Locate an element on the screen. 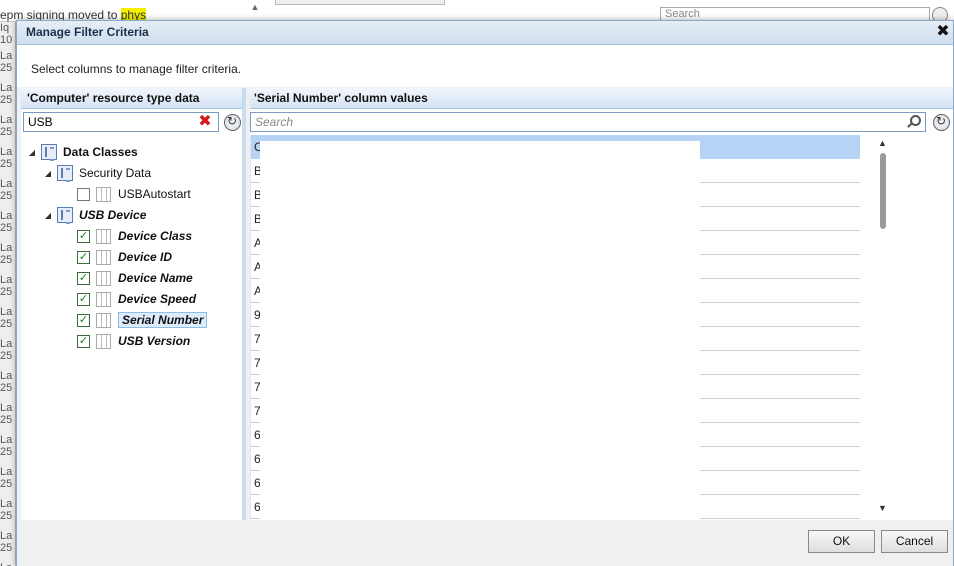  dialog-title: Manage Filter Criteria is located at coordinates (87, 32).